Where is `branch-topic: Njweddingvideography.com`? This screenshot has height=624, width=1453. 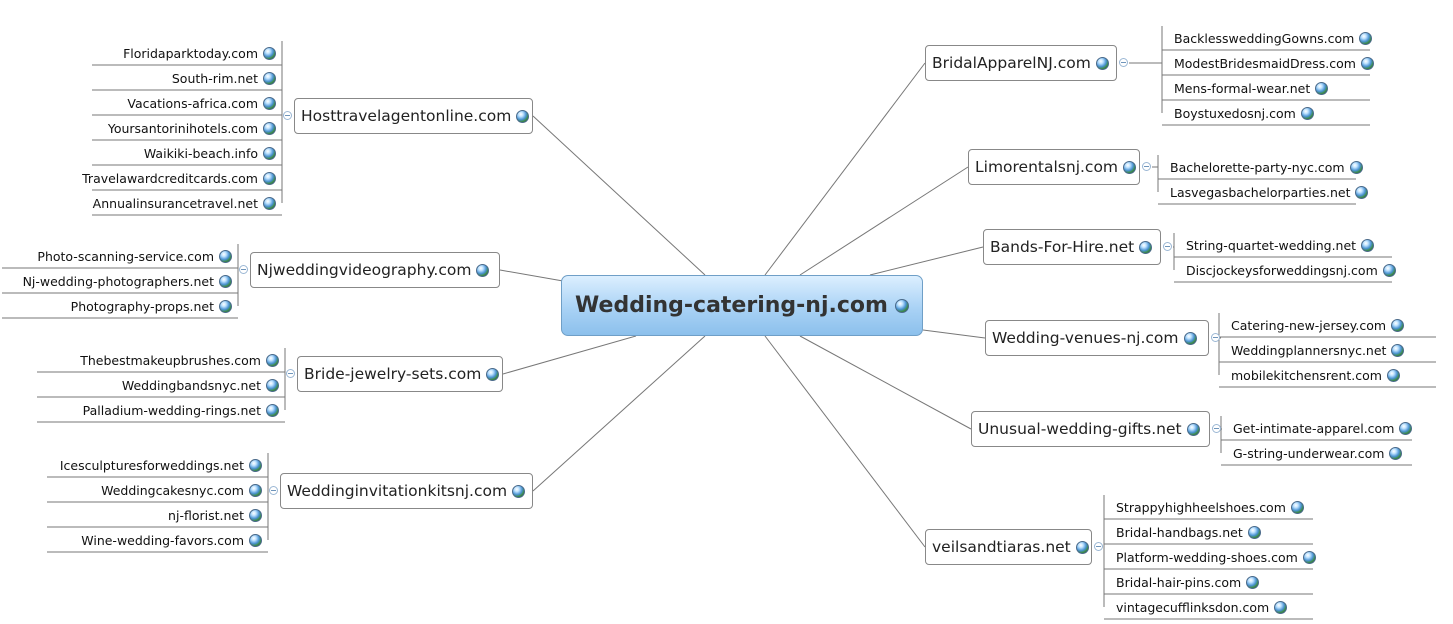 branch-topic: Njweddingvideography.com is located at coordinates (375, 270).